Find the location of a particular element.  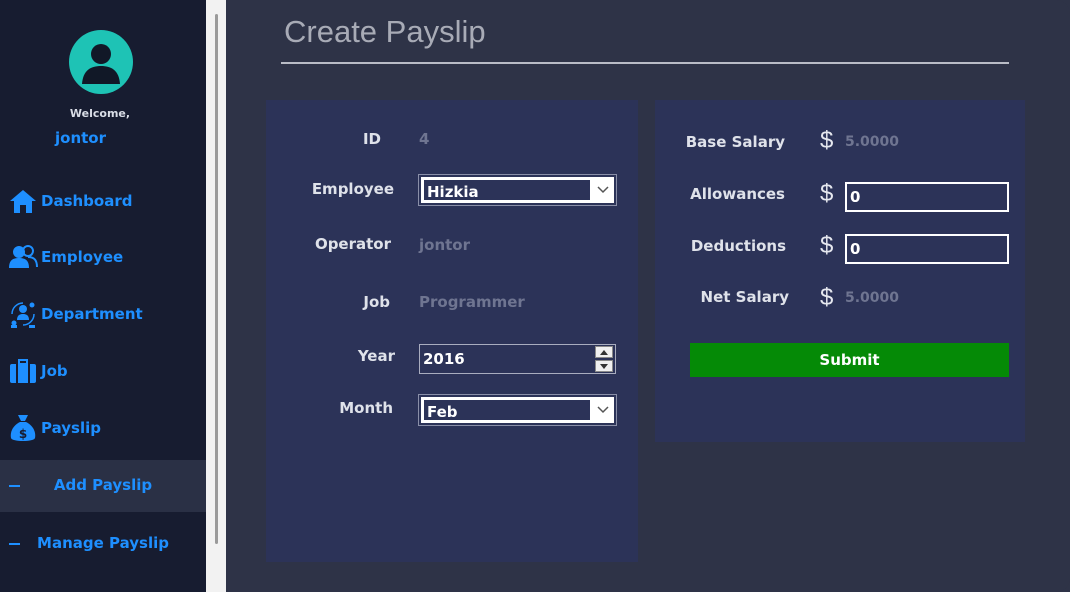

employee-label: Employee is located at coordinates (352, 189).